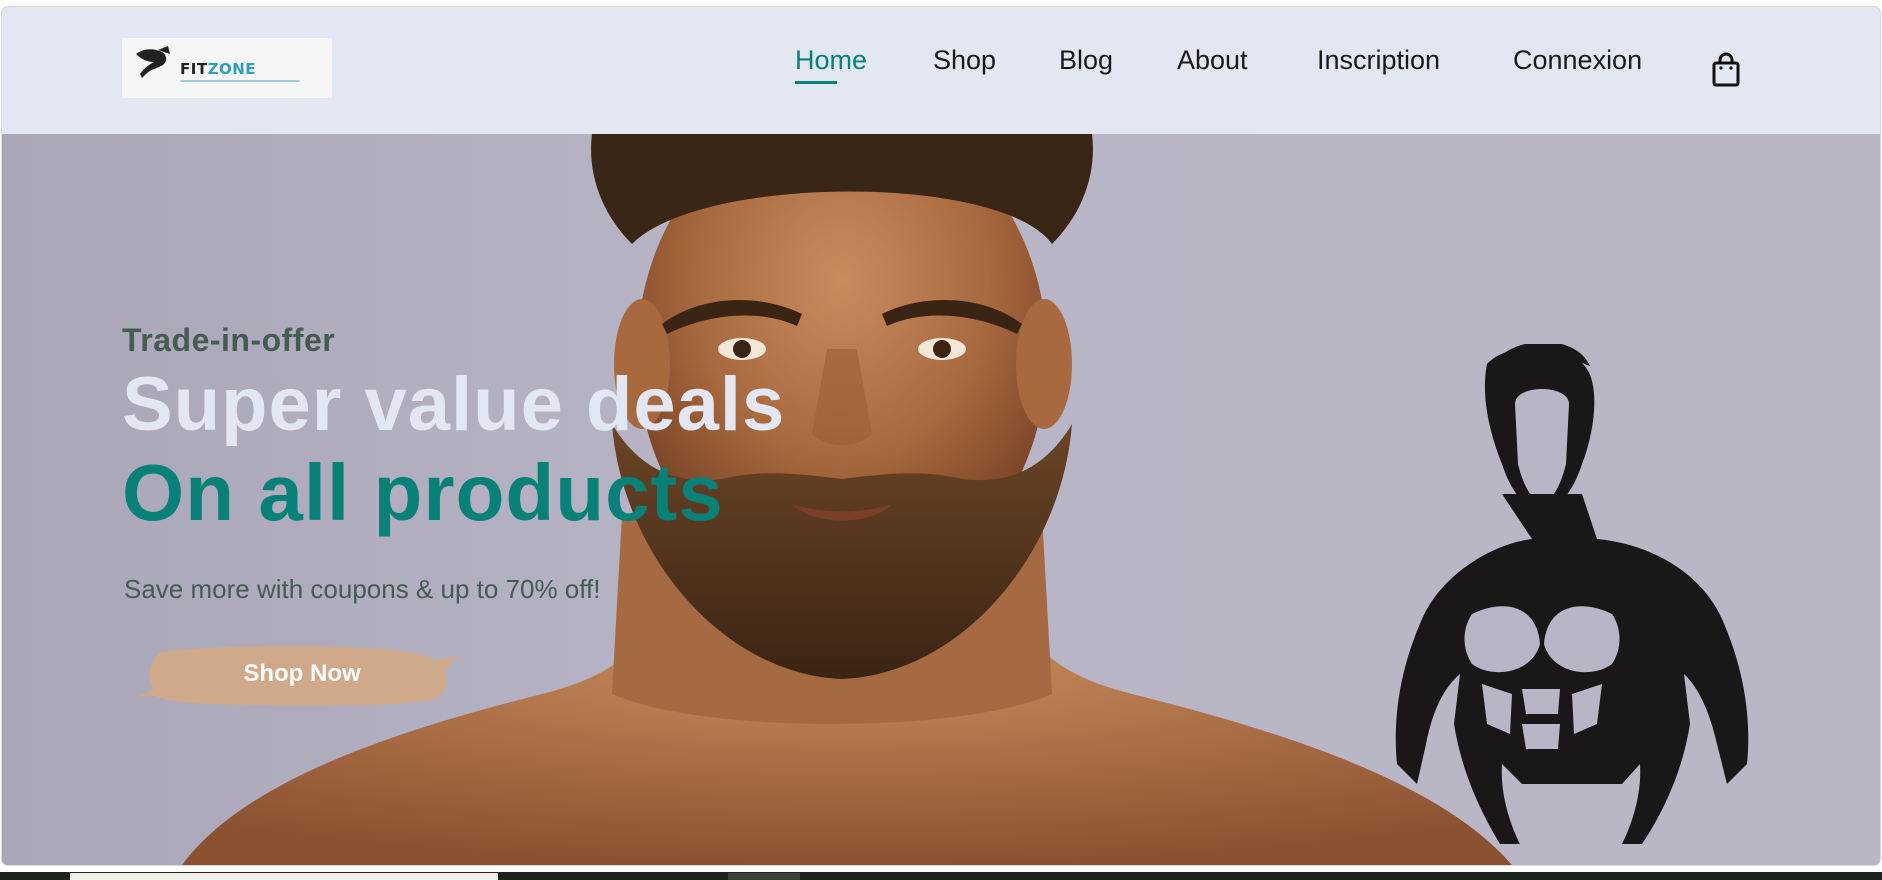 The height and width of the screenshot is (880, 1882). Describe the element at coordinates (816, 82) in the screenshot. I see `nav-active-underline` at that location.